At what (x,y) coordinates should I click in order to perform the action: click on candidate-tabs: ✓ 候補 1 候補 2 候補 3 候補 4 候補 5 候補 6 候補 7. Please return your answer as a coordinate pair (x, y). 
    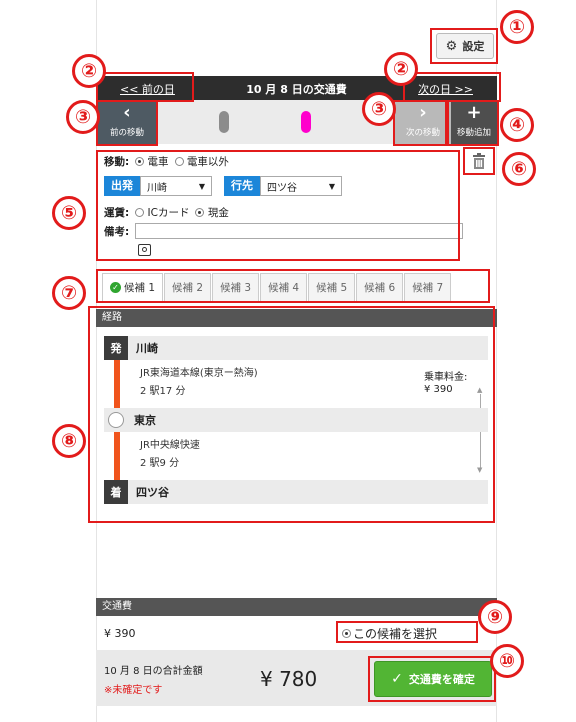
    Looking at the image, I should click on (277, 287).